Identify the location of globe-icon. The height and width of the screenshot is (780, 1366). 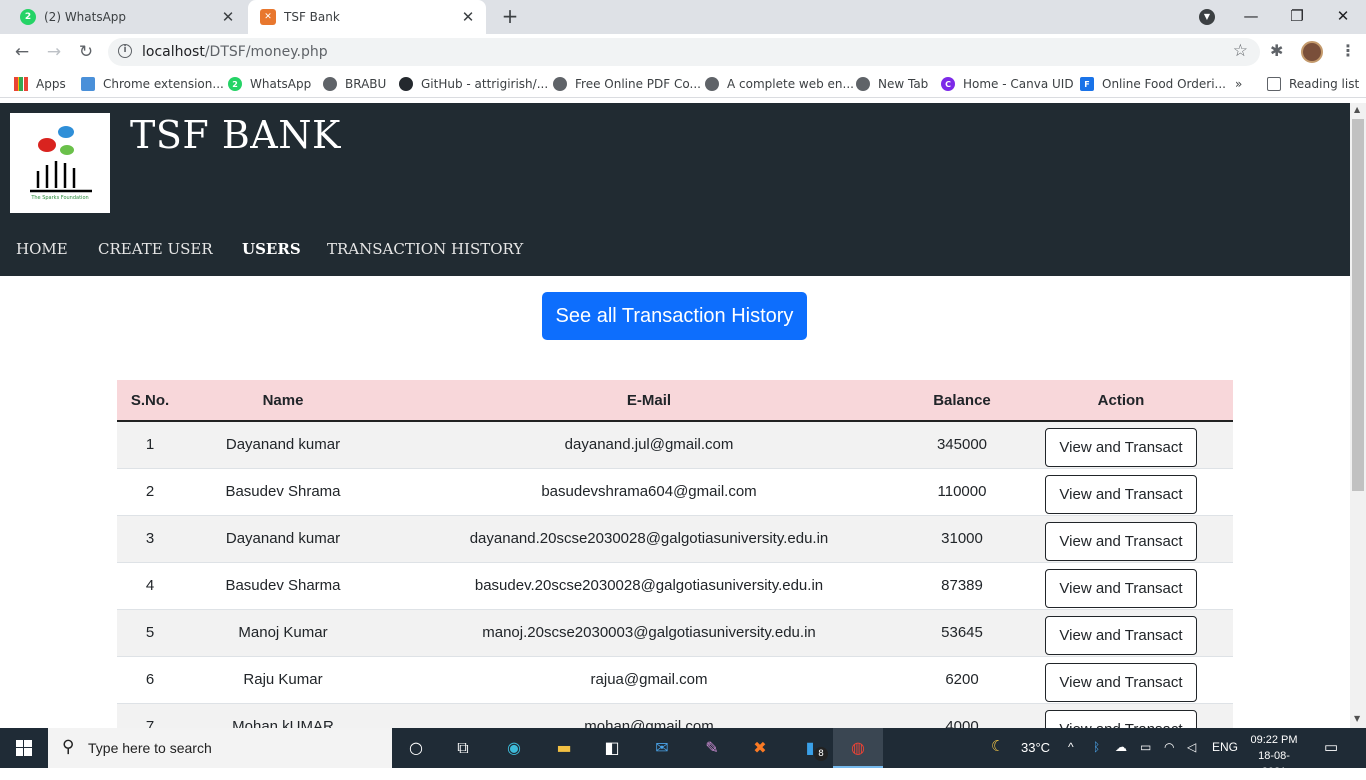
(560, 84).